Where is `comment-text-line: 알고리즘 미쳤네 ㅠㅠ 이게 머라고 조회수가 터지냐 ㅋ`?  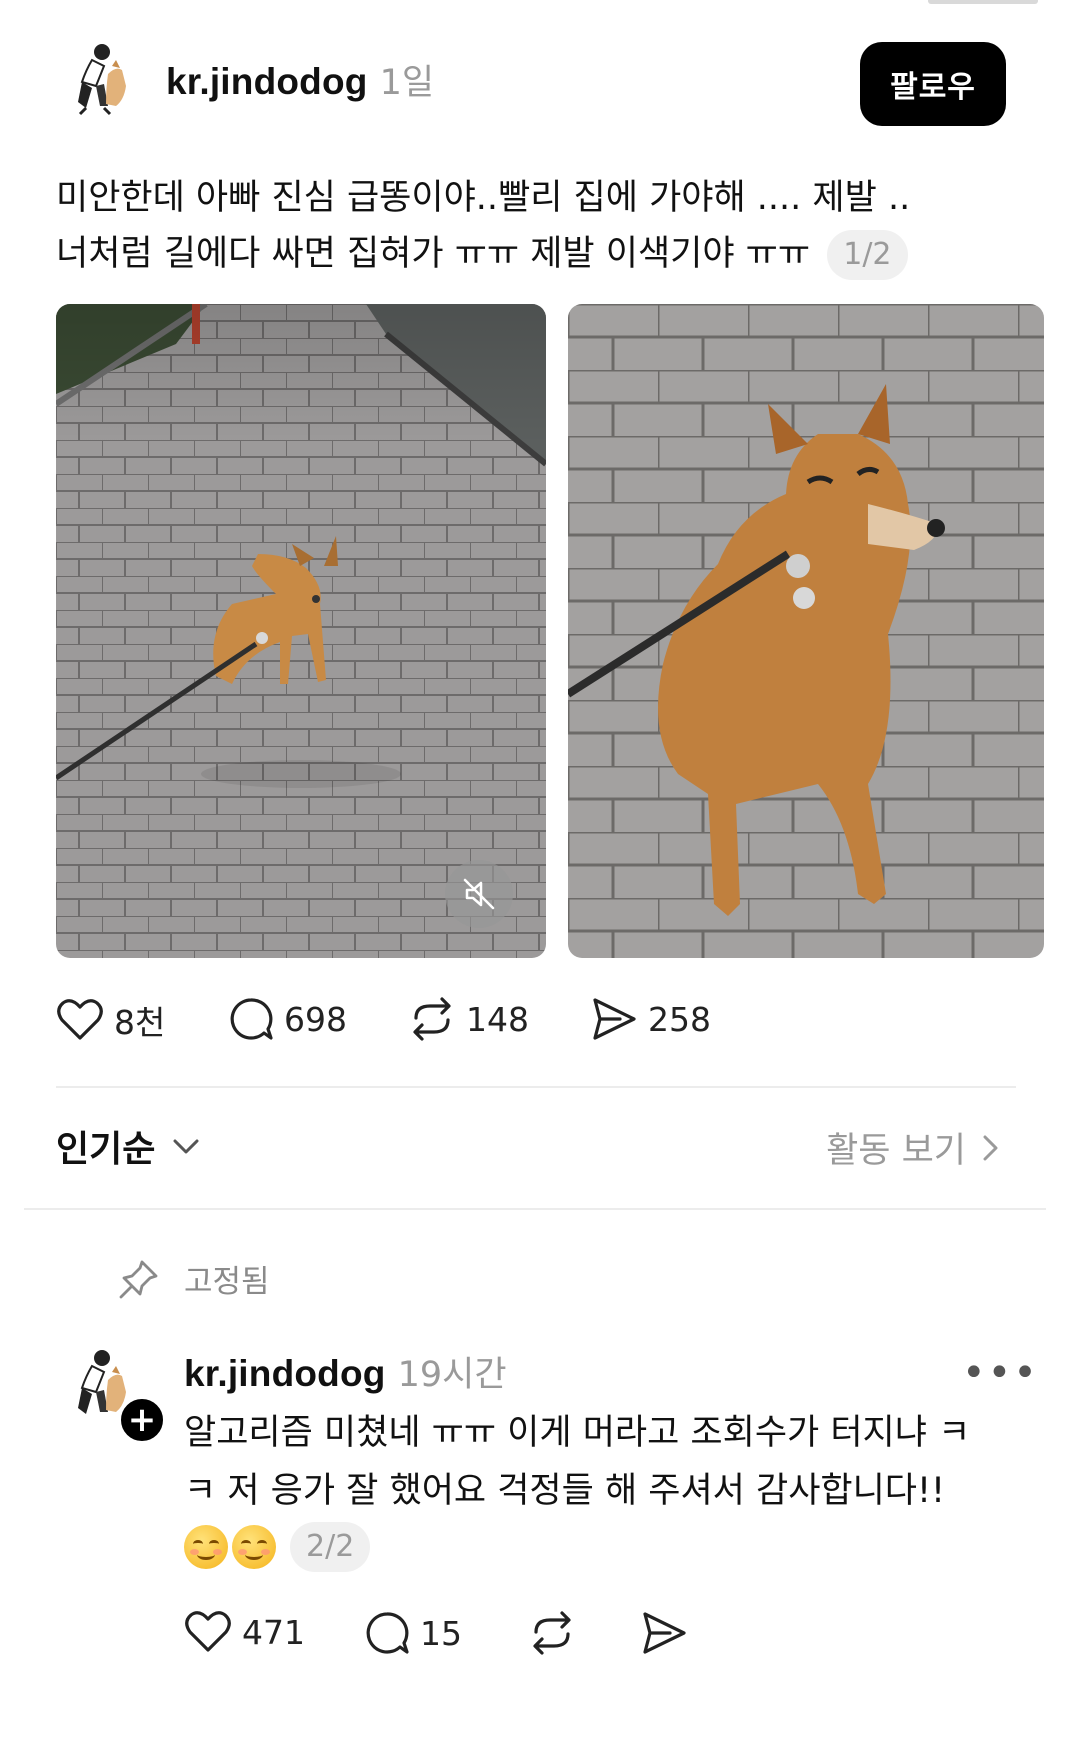
comment-text-line: 알고리즘 미쳤네 ㅠㅠ 이게 머라고 조회수가 터지냐 ㅋ is located at coordinates (577, 1433).